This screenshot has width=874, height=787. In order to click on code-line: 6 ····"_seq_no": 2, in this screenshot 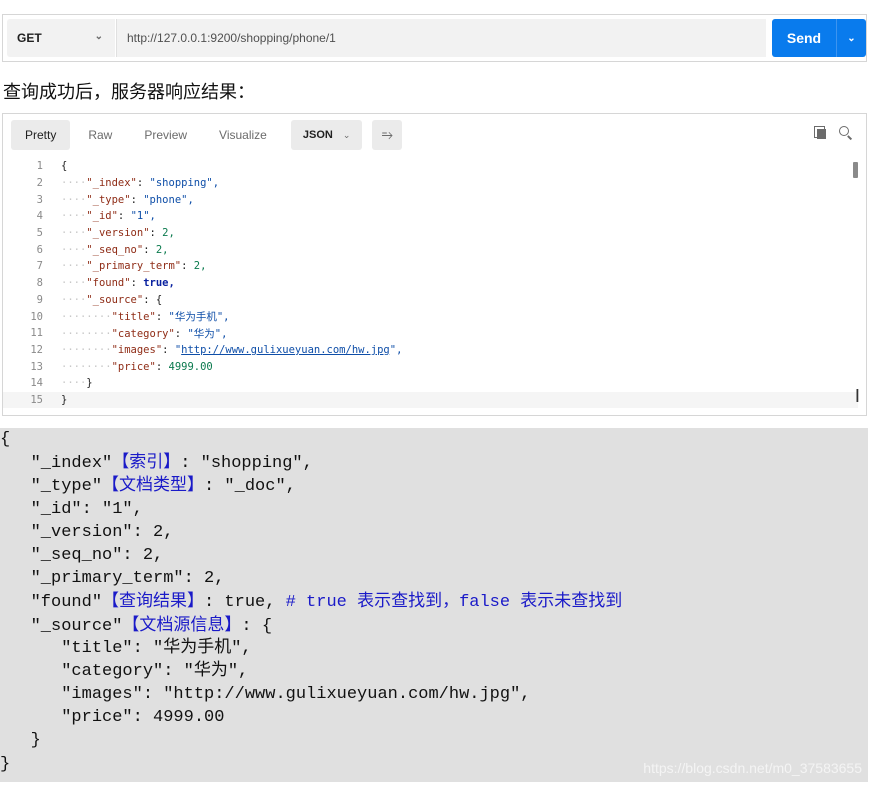, I will do `click(430, 249)`.